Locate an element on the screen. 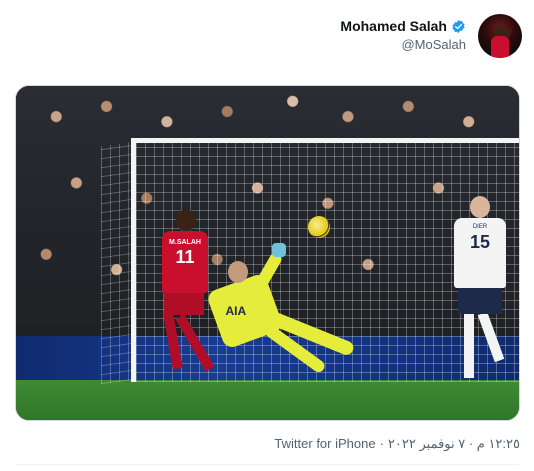  salah-shirt-number: 11 is located at coordinates (185, 257).